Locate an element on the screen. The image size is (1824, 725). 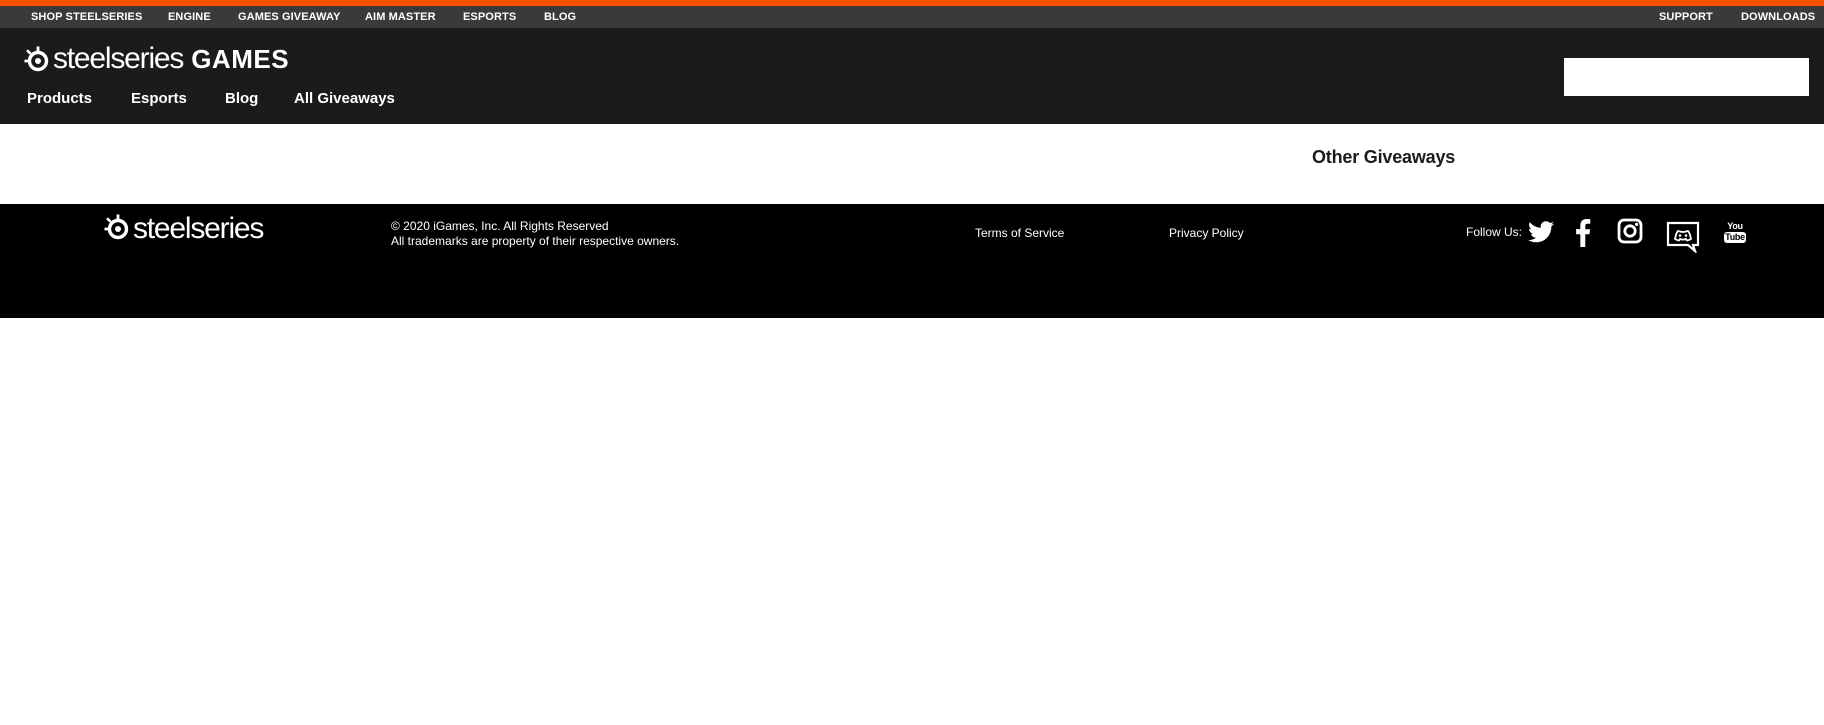
steelseries-games-logo: steelseries GAMES is located at coordinates (156, 59).